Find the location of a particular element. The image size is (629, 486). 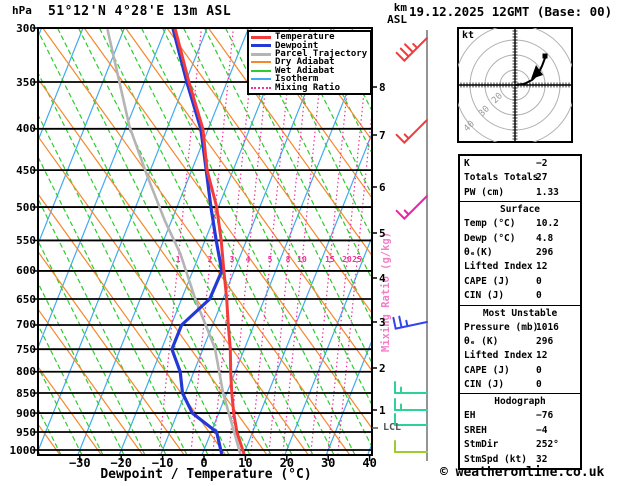

run-datetime: 19.12.2025 12GMT (Base: 00) is located at coordinates (511, 11).